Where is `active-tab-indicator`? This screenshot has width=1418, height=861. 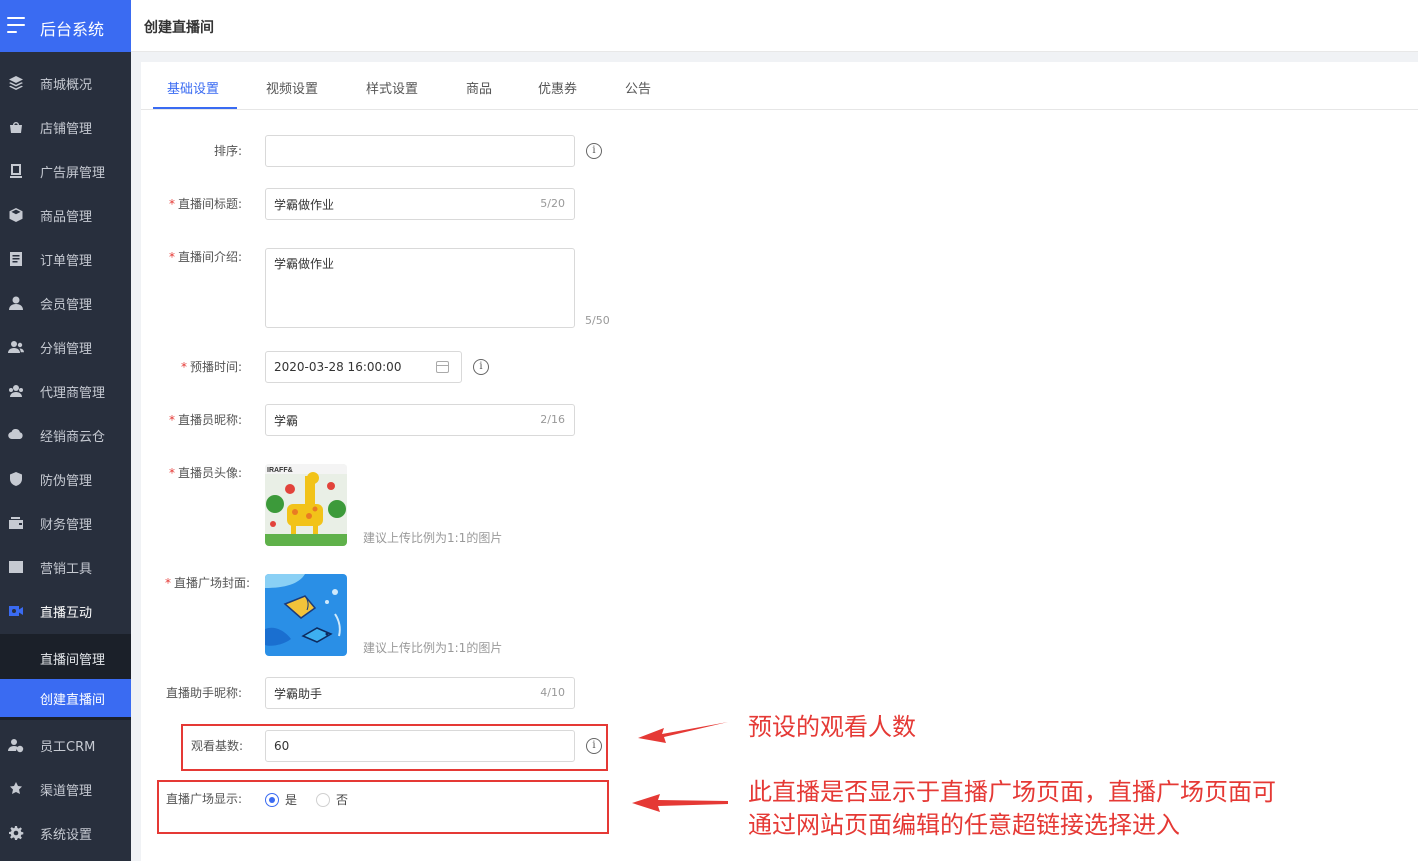 active-tab-indicator is located at coordinates (195, 108).